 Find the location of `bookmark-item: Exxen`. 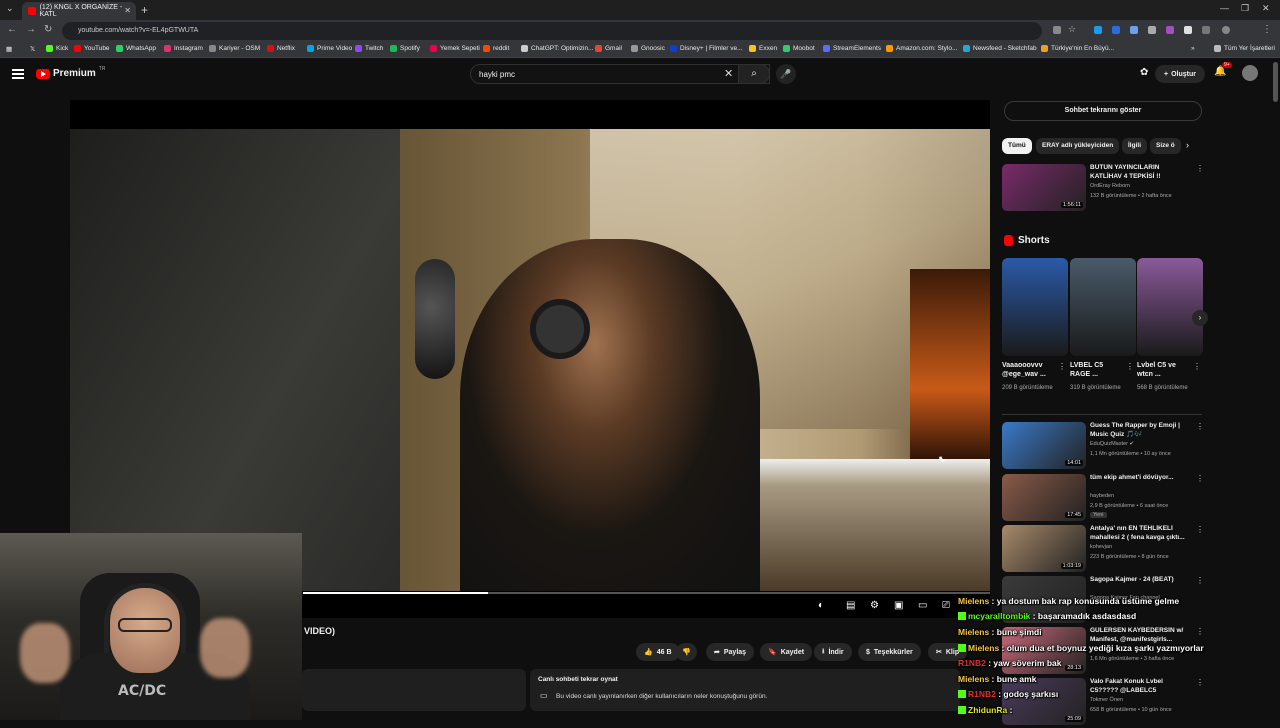

bookmark-item: Exxen is located at coordinates (763, 48).